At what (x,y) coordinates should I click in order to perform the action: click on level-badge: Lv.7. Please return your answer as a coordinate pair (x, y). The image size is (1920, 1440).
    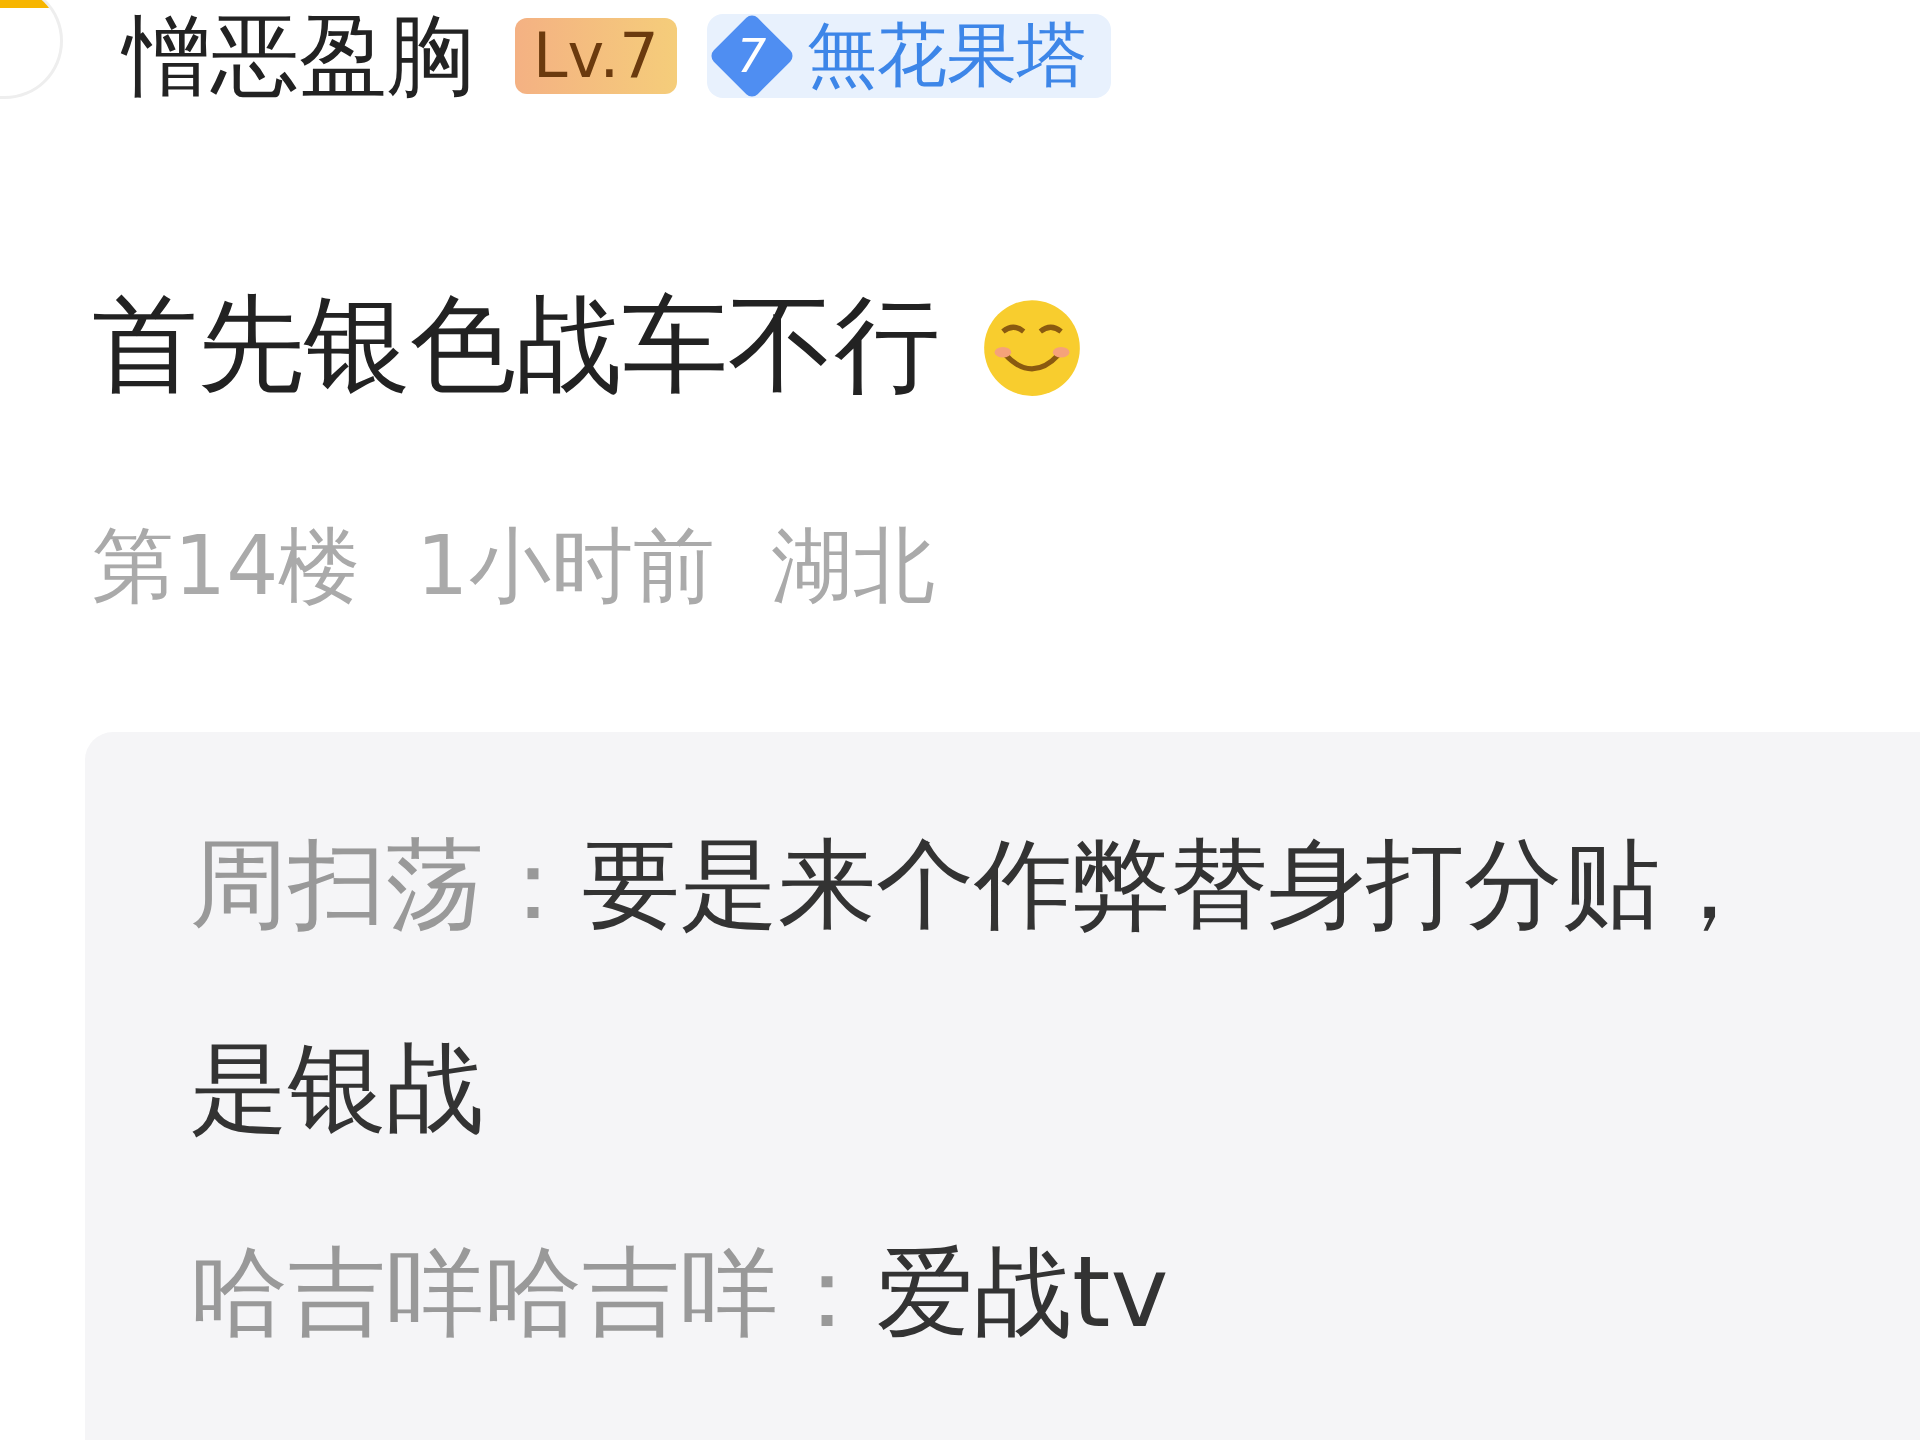
    Looking at the image, I should click on (596, 56).